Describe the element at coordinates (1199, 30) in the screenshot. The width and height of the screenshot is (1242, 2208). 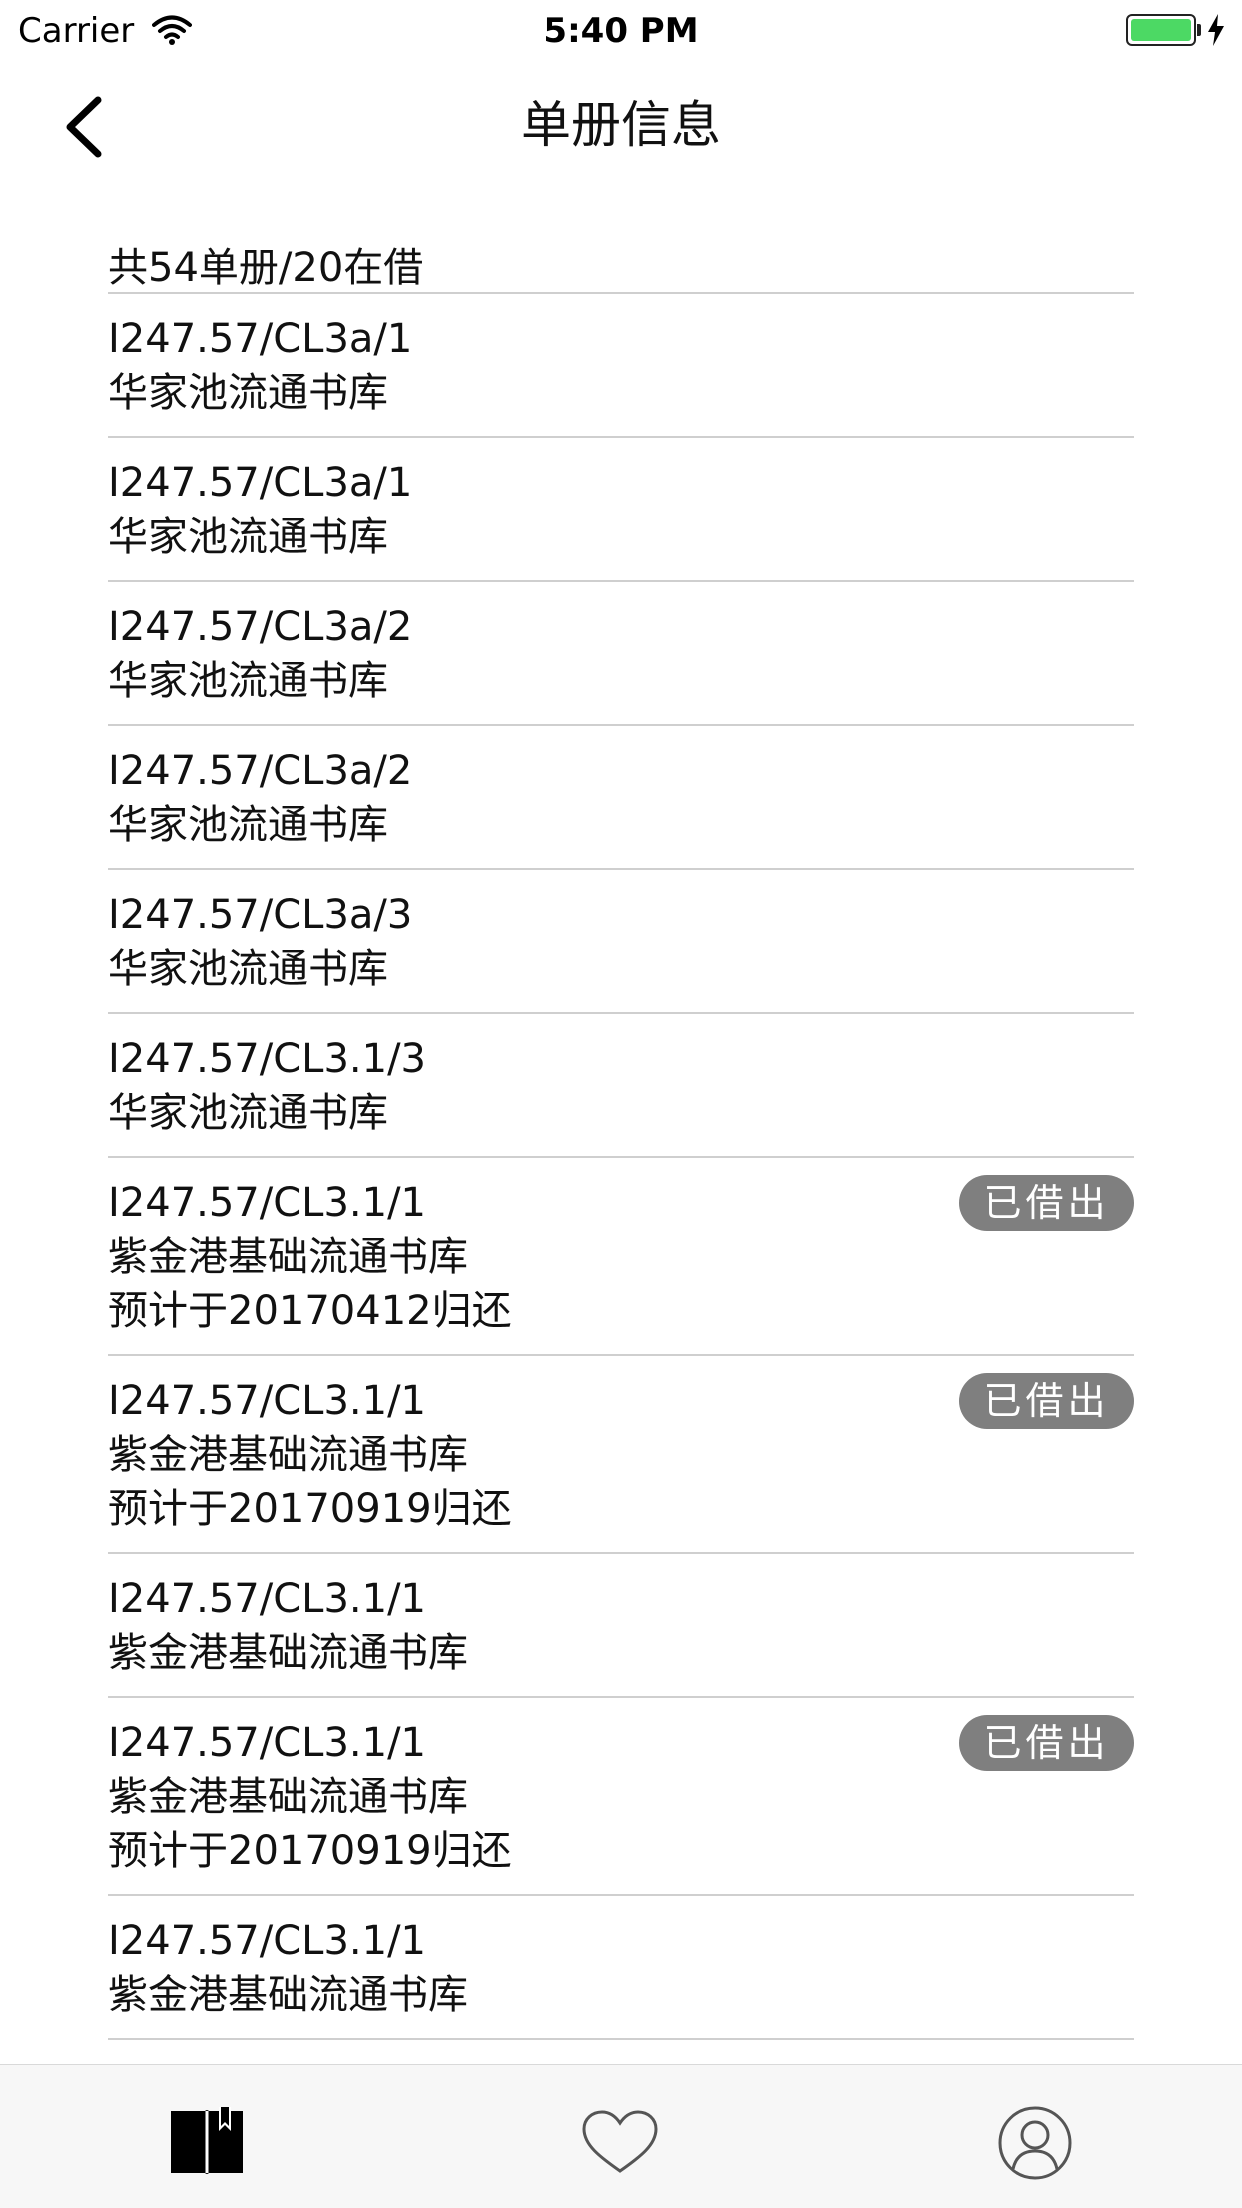
I see `battery-cap` at that location.